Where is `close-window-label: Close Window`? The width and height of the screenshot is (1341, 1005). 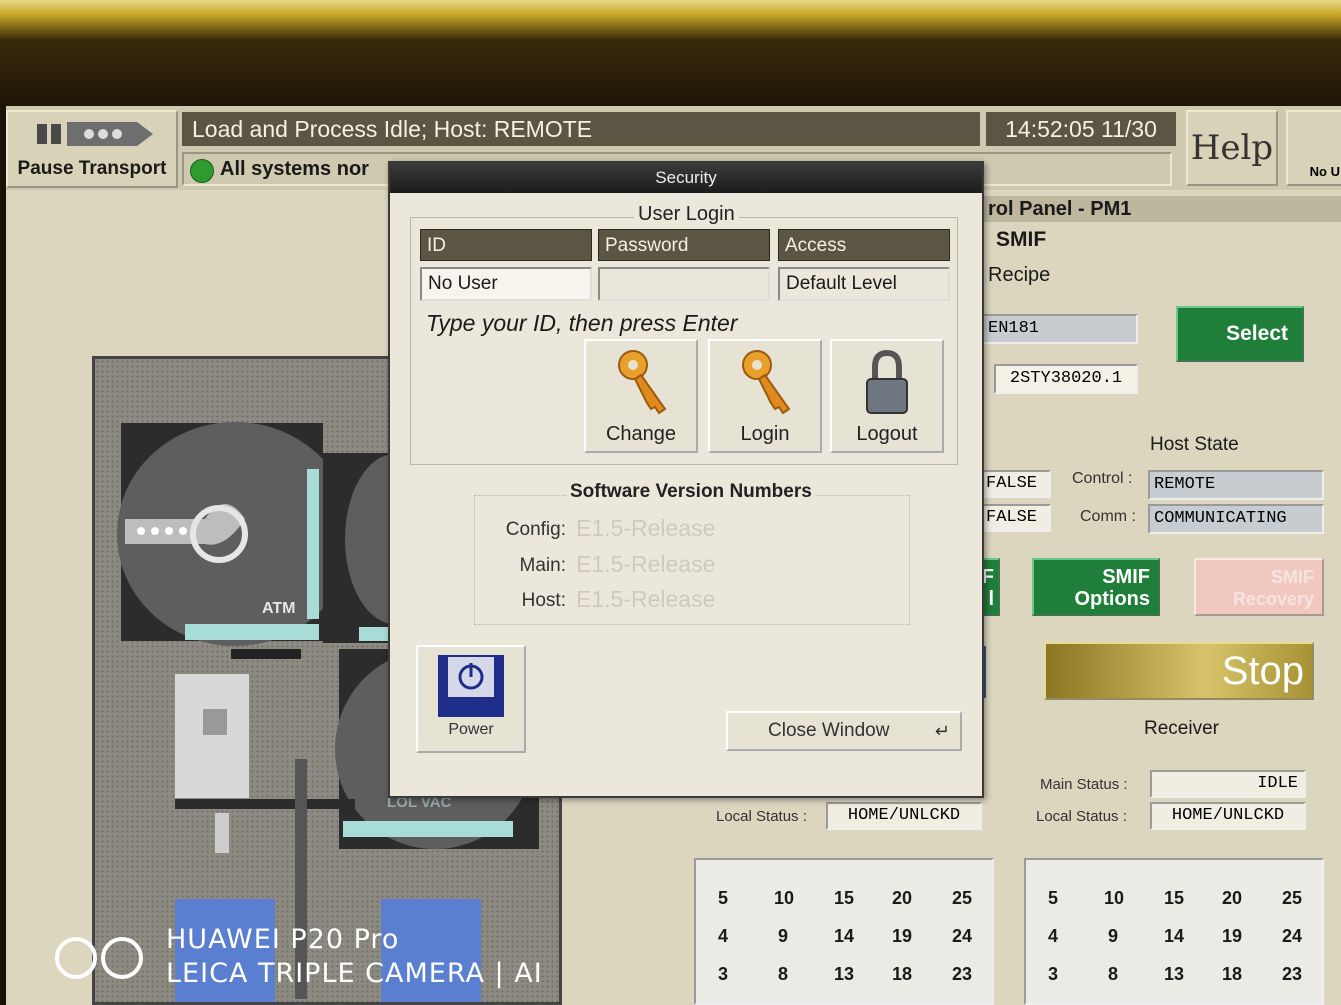 close-window-label: Close Window is located at coordinates (829, 730).